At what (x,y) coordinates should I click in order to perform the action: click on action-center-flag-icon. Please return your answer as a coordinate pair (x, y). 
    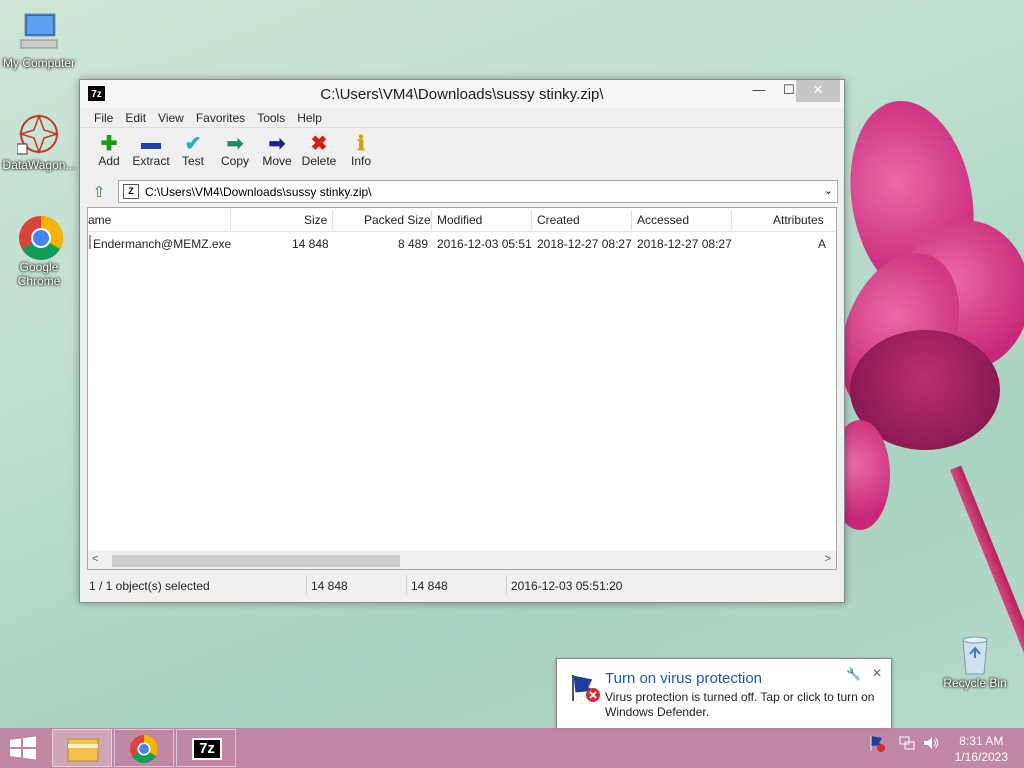
    Looking at the image, I should click on (585, 687).